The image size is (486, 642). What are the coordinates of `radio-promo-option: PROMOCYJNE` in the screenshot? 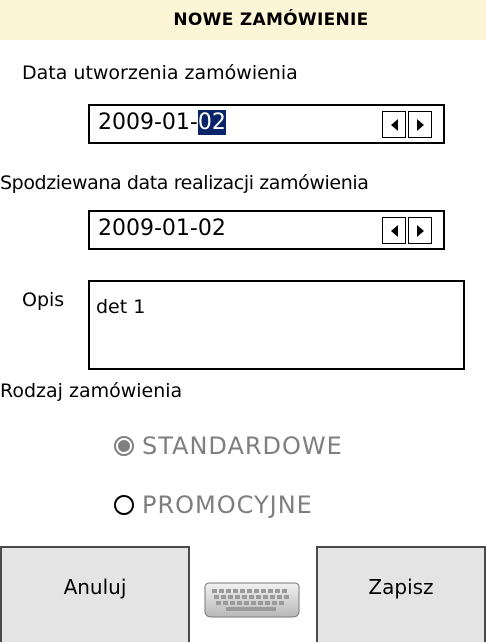 It's located at (213, 505).